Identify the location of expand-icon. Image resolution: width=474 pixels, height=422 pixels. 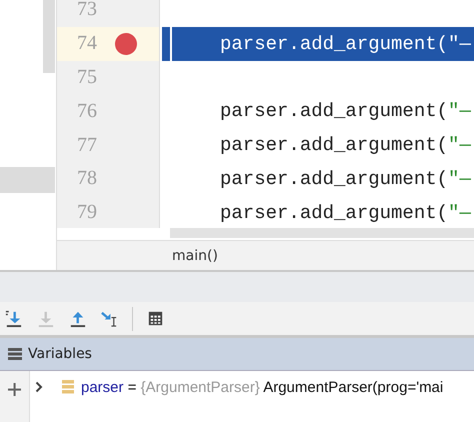
(39, 387).